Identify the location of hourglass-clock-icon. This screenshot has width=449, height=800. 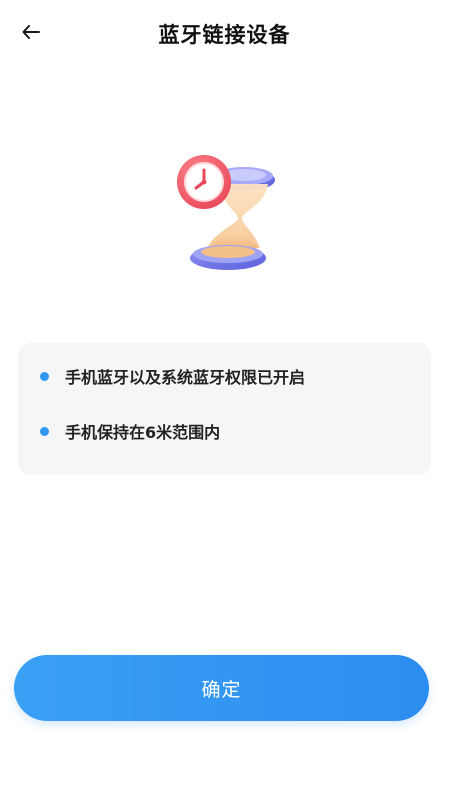
(227, 212).